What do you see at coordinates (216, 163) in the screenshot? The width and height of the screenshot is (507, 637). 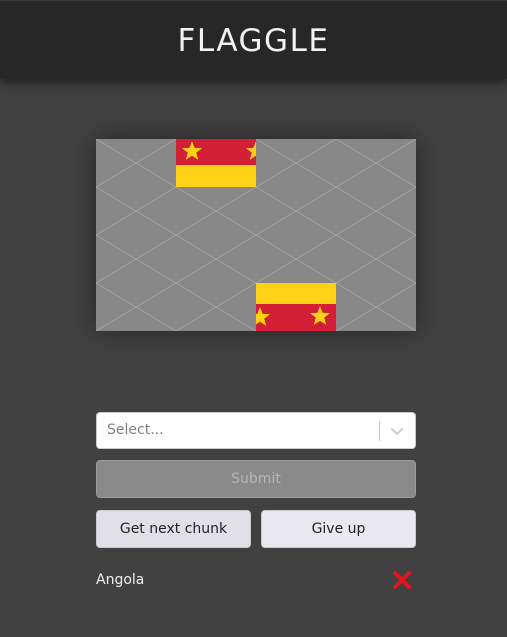 I see `flag-chunk-top` at bounding box center [216, 163].